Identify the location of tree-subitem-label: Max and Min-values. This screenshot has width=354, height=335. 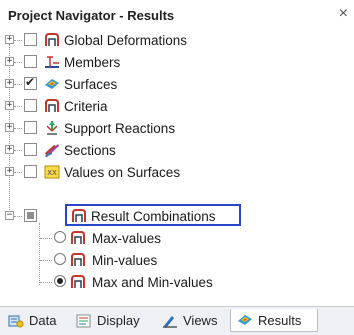
(152, 282).